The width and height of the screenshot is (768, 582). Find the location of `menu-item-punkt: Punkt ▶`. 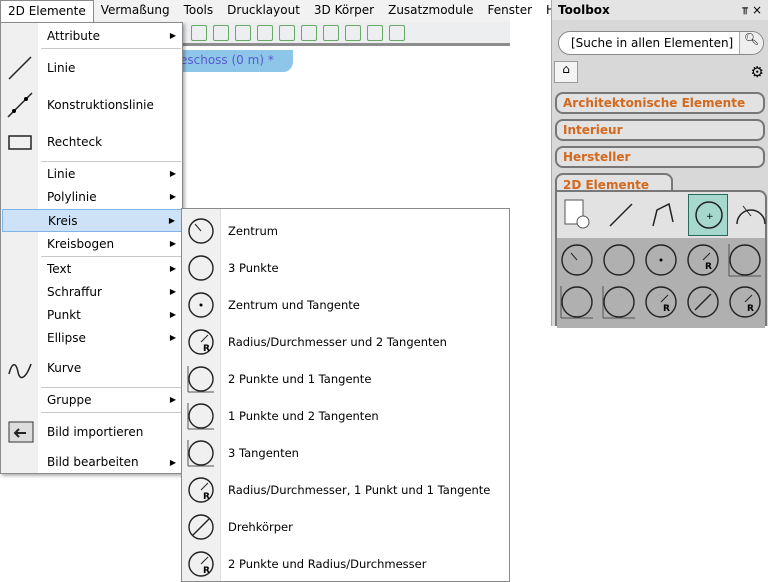

menu-item-punkt: Punkt ▶ is located at coordinates (92, 314).